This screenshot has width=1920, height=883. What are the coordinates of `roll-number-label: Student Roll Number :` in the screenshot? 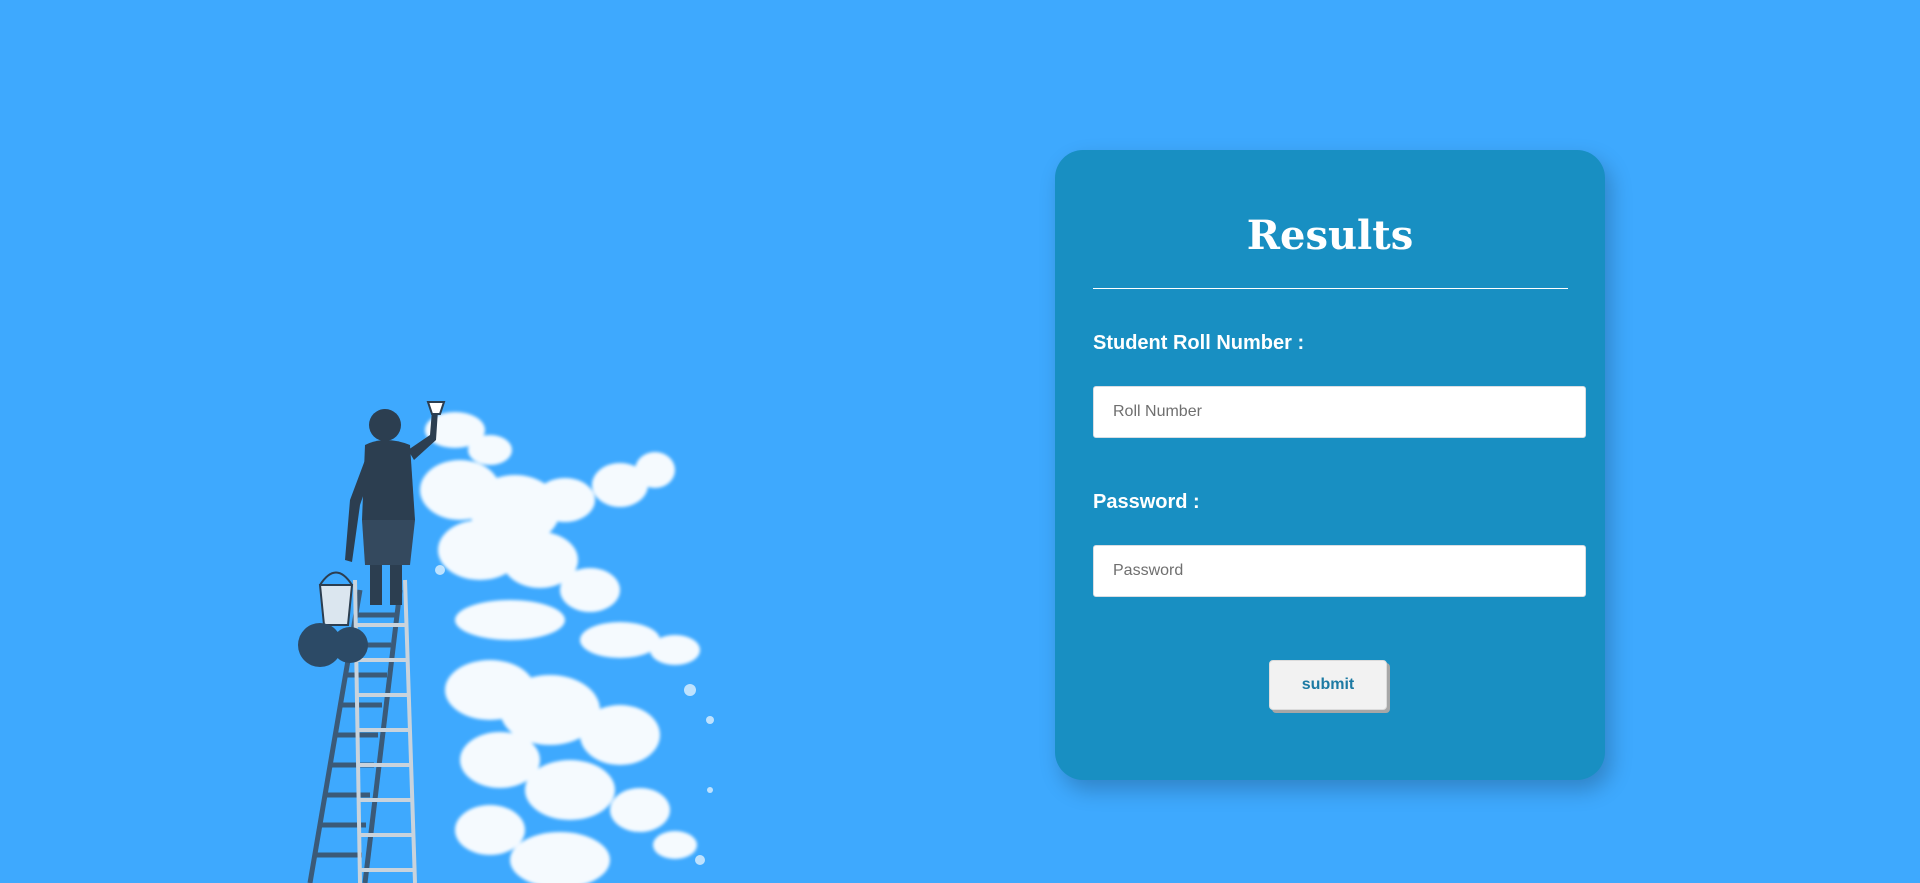 It's located at (1199, 343).